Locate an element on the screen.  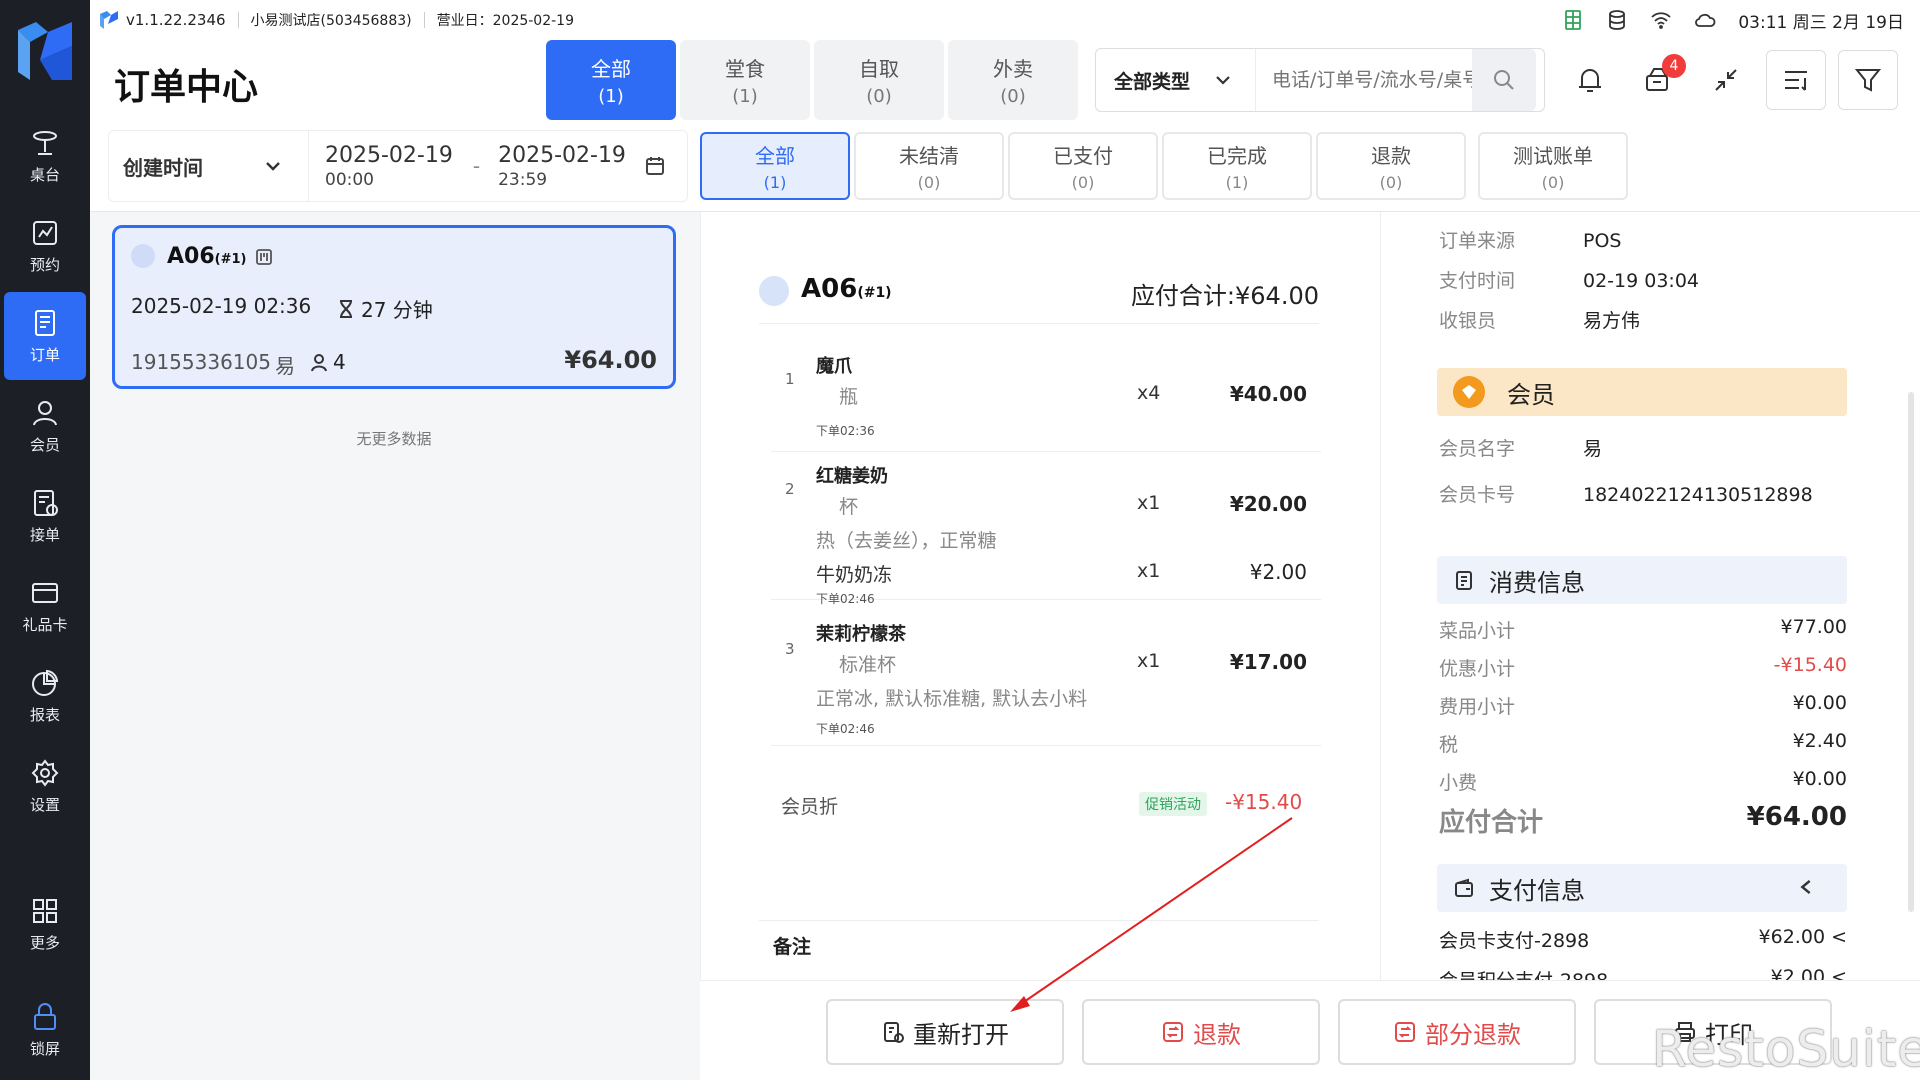
nav-settings: 设置 is located at coordinates (45, 786).